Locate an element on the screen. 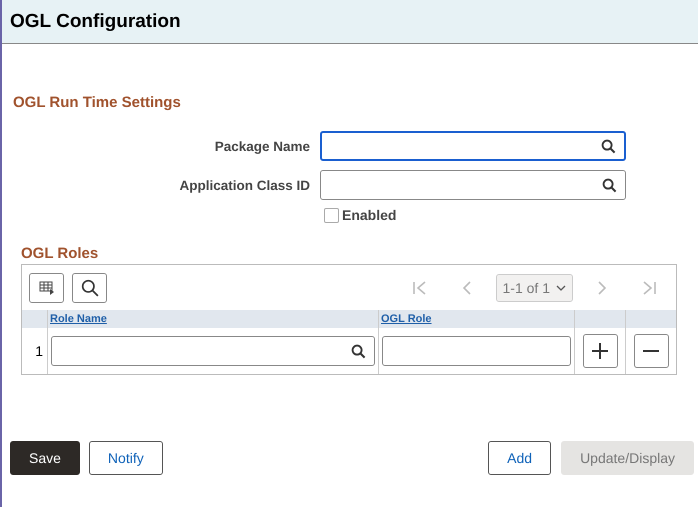 This screenshot has height=507, width=698. field-label: Package Name is located at coordinates (262, 146).